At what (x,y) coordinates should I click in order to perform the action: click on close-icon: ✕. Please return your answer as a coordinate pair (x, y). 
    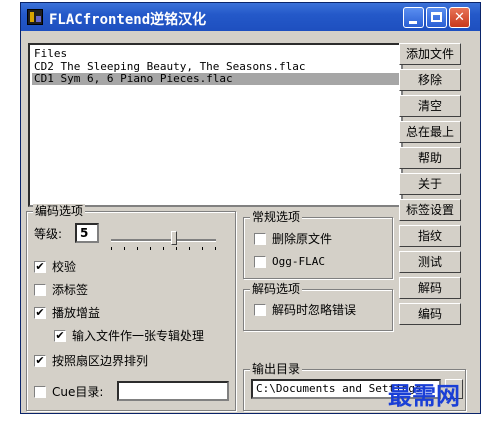
    Looking at the image, I should click on (459, 17).